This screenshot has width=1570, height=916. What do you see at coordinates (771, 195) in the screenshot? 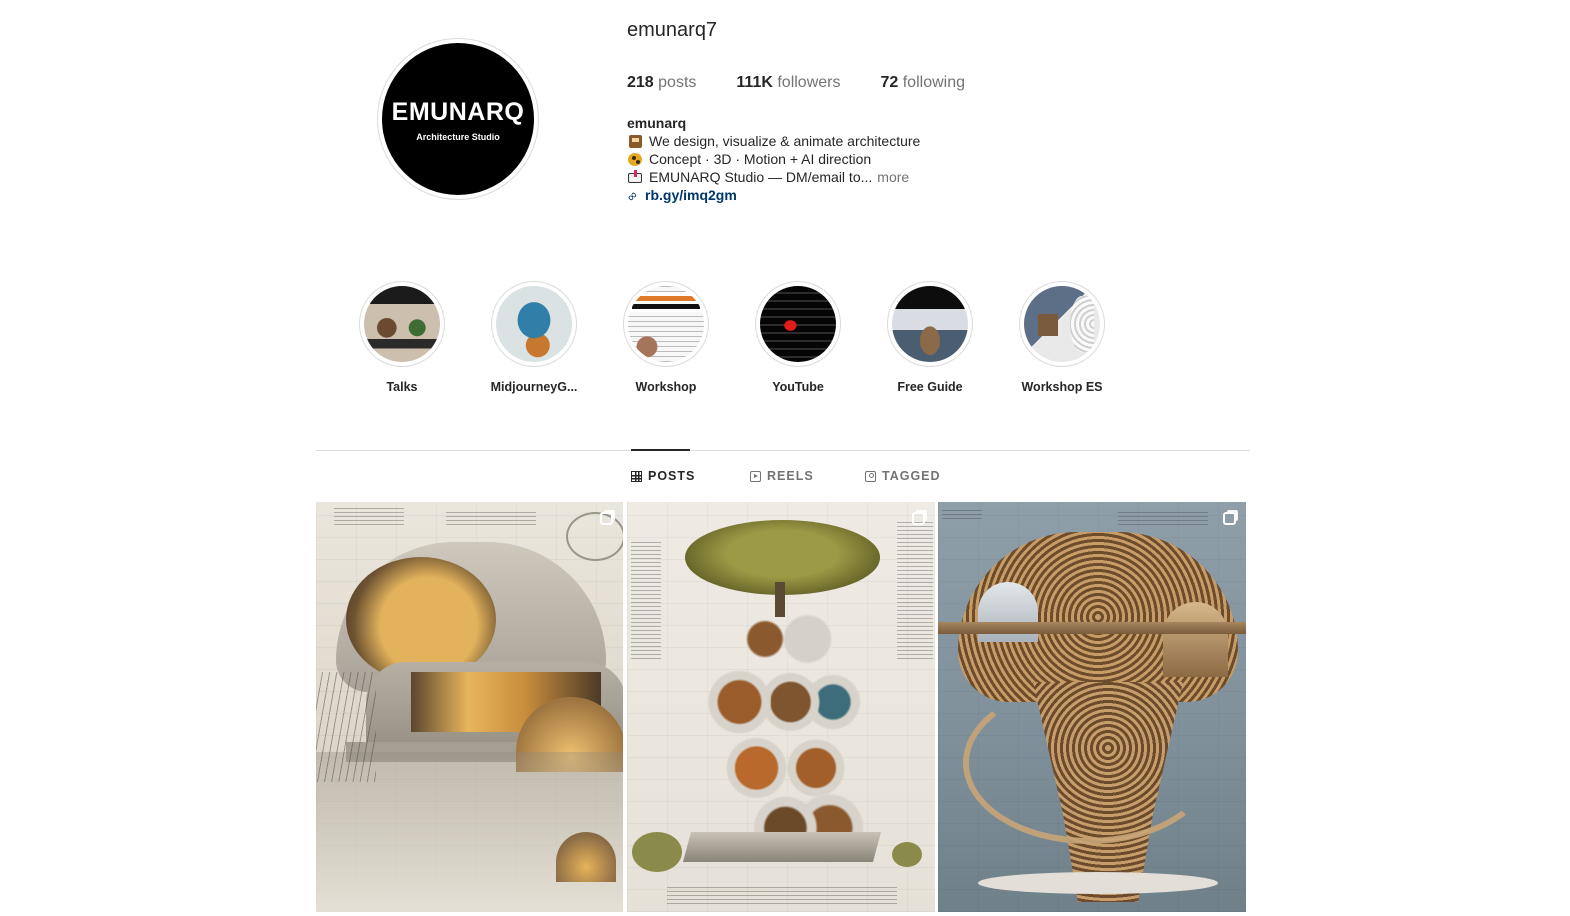
I see `bio-link: ∞ rb.gy/imq2gm` at bounding box center [771, 195].